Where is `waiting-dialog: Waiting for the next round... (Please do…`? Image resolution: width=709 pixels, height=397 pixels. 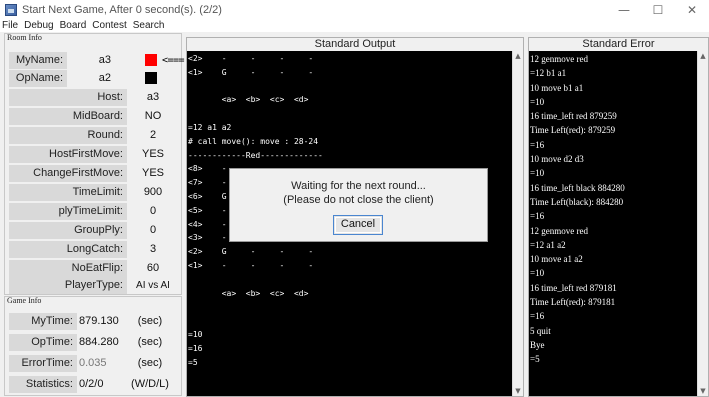 waiting-dialog: Waiting for the next round... (Please do… is located at coordinates (358, 205).